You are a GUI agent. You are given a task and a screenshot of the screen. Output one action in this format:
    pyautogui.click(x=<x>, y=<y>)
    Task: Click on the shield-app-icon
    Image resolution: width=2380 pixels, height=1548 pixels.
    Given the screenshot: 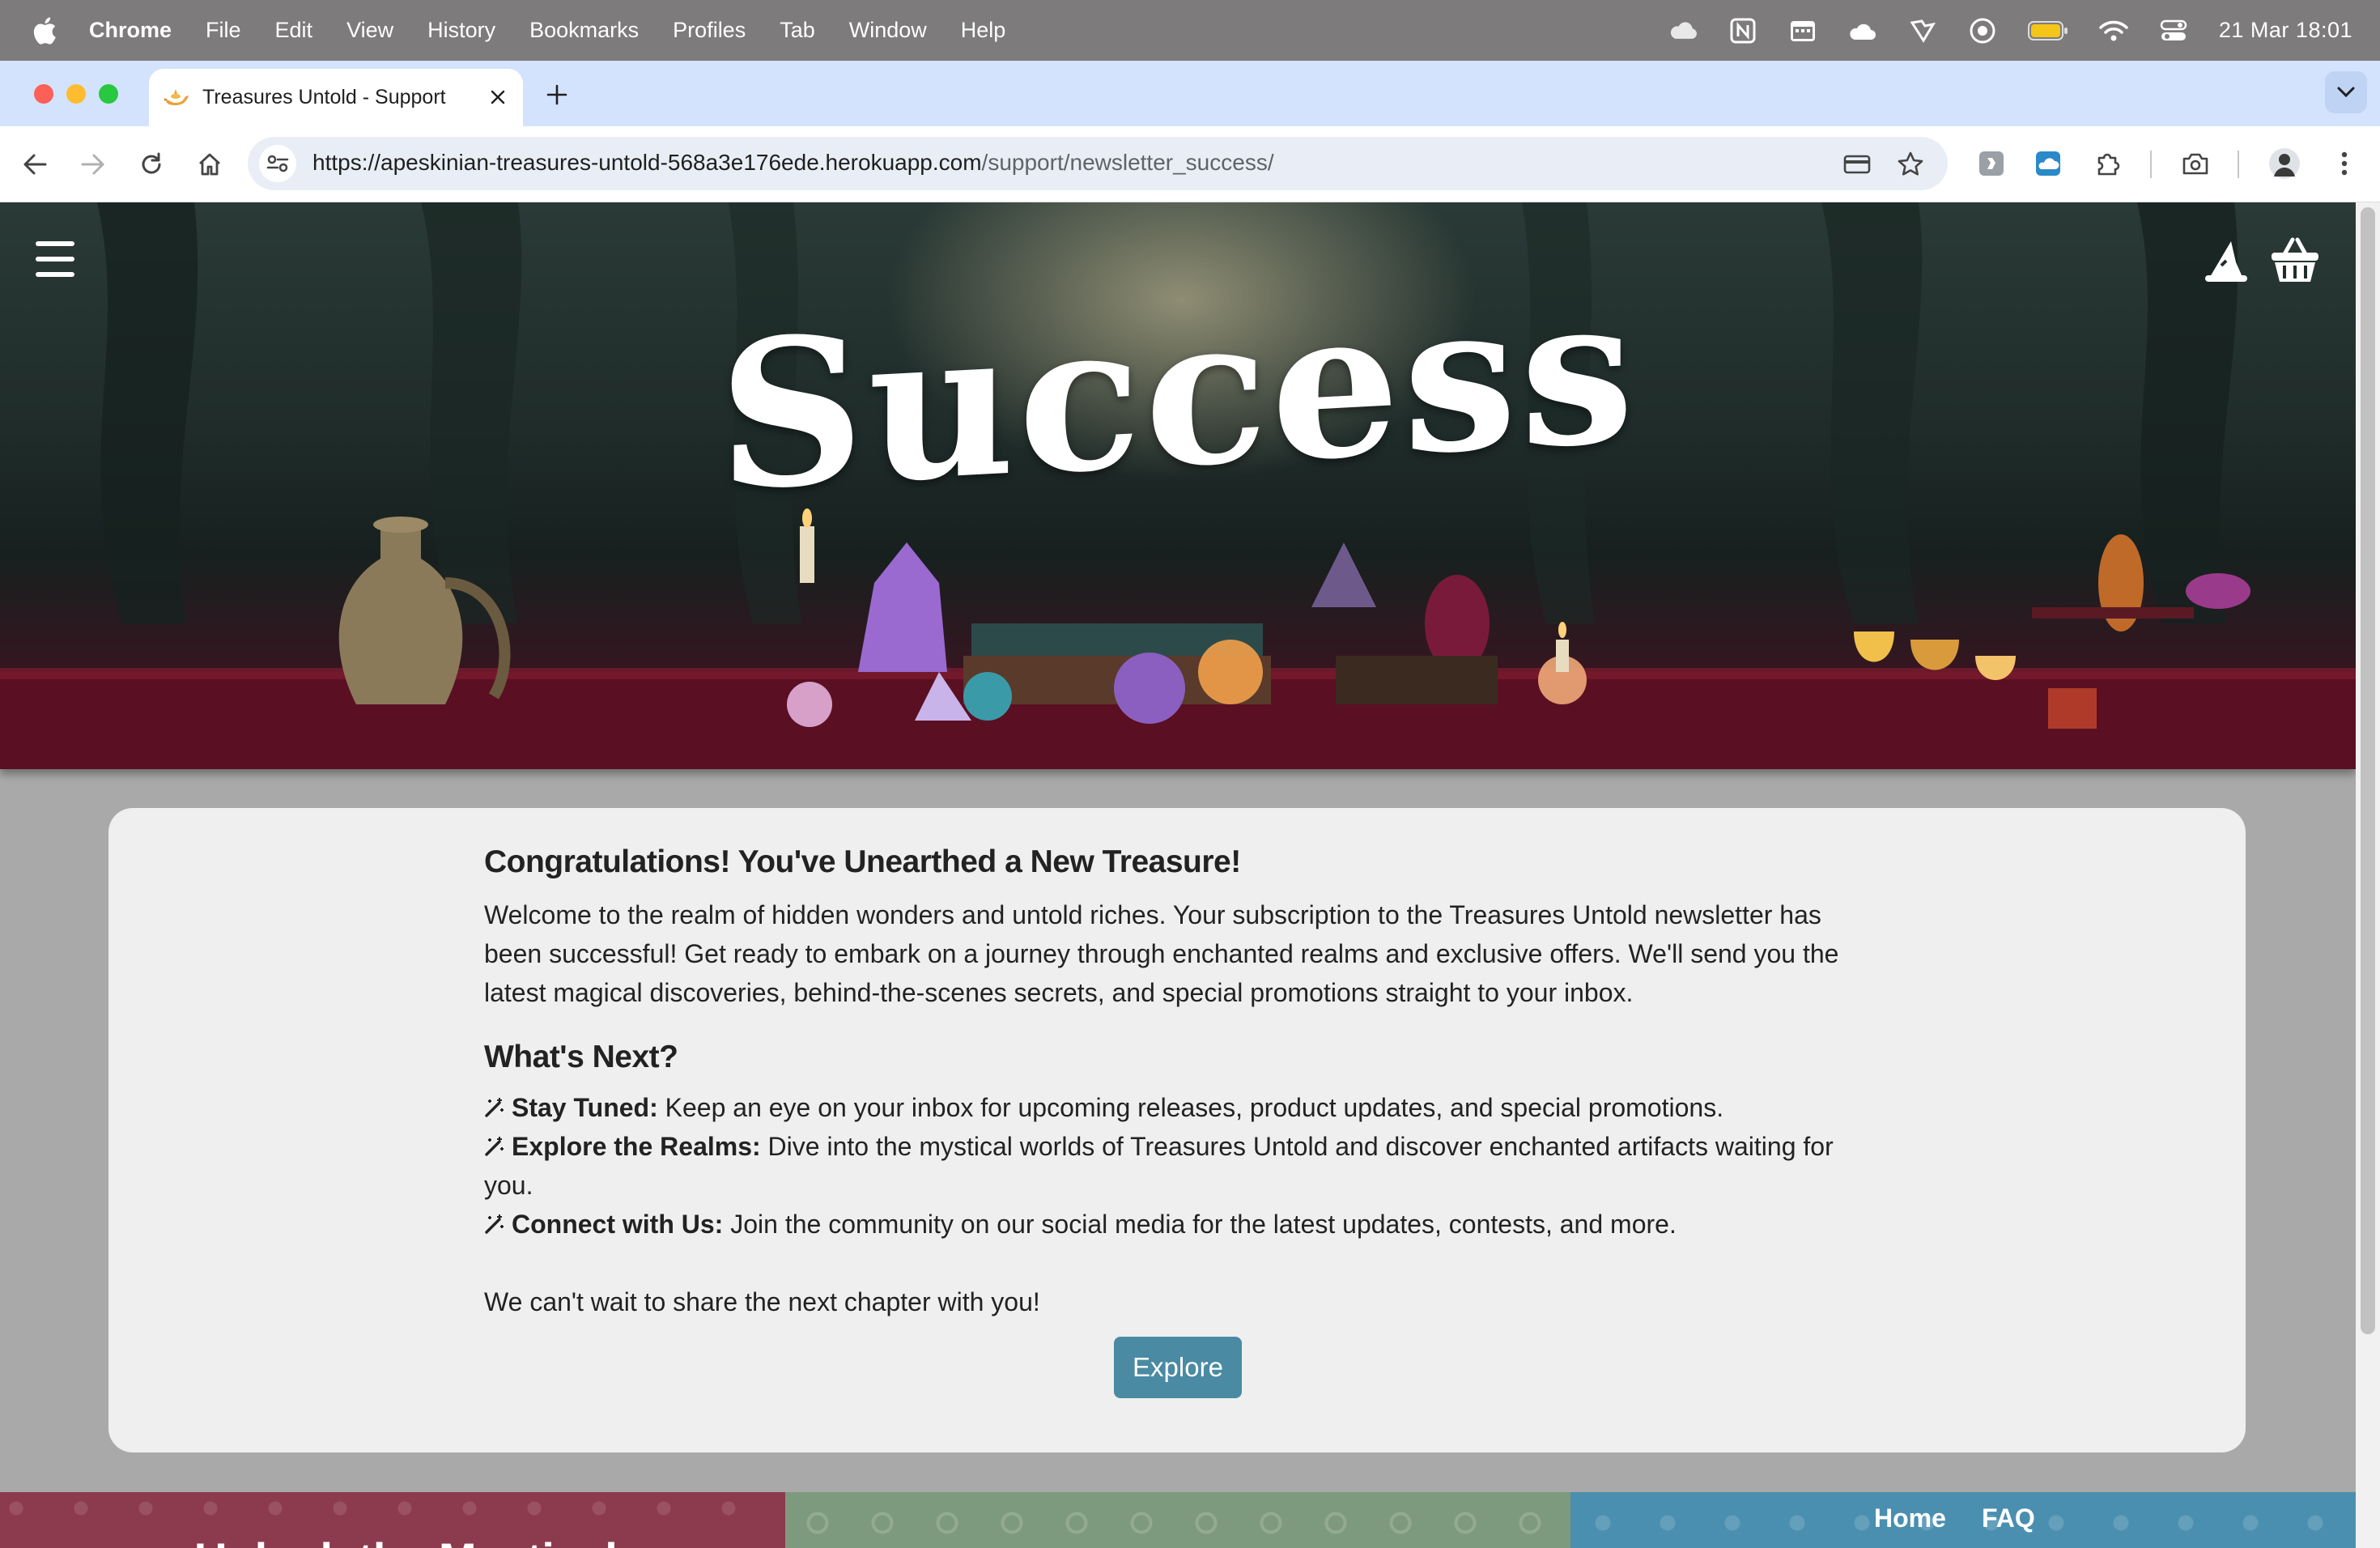 What is the action you would take?
    pyautogui.click(x=1923, y=31)
    